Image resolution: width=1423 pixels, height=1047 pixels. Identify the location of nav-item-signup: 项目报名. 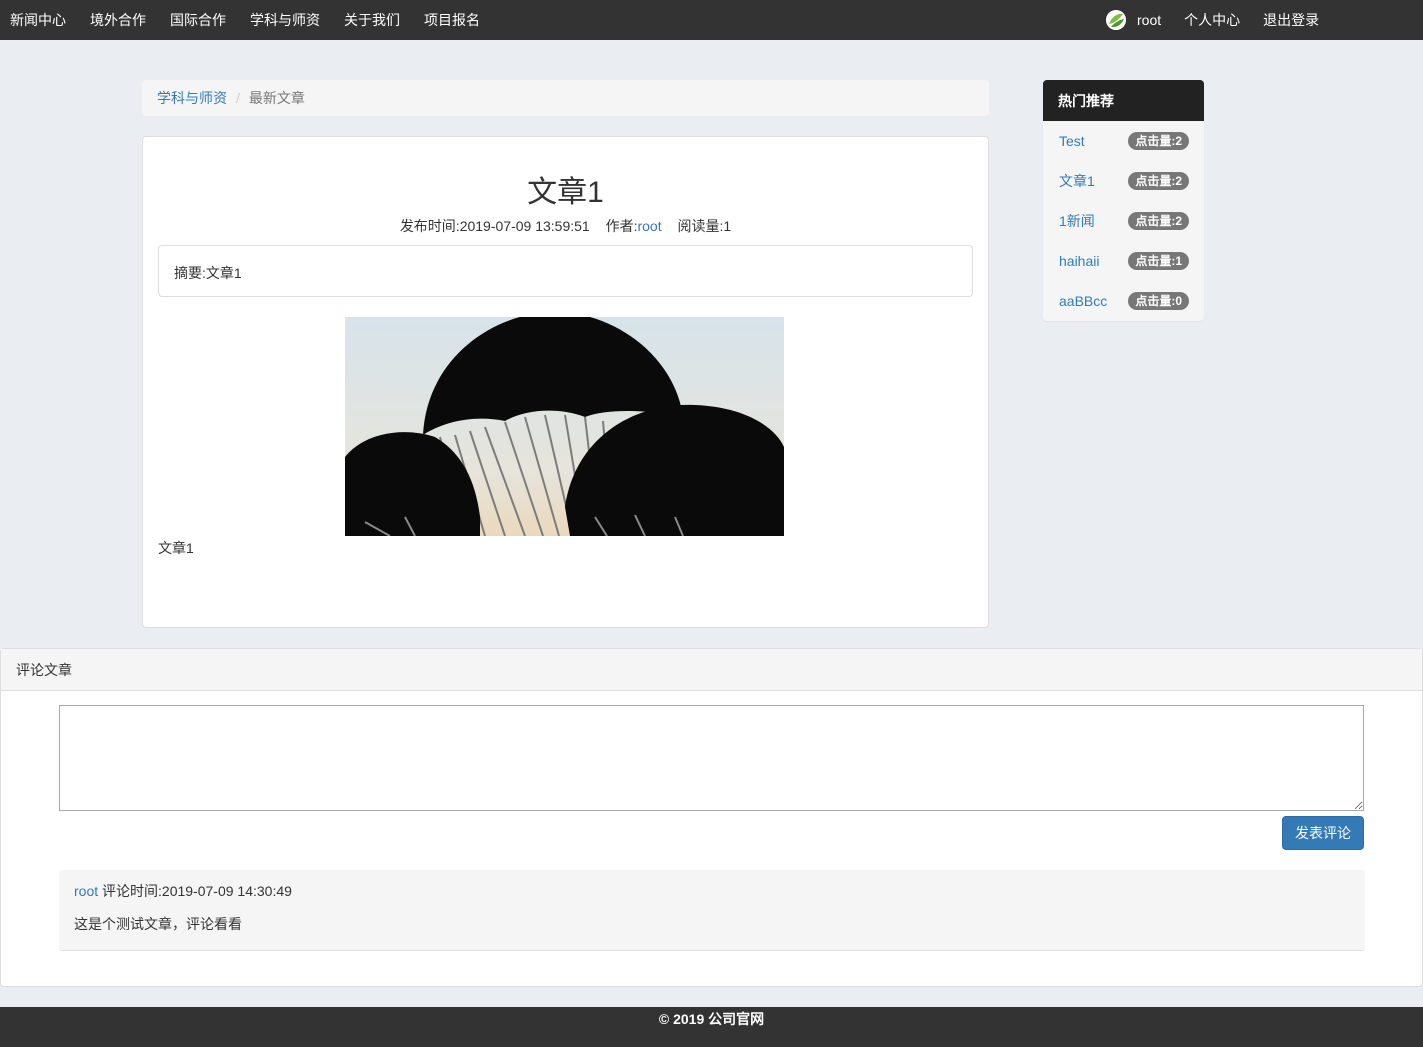
(452, 20).